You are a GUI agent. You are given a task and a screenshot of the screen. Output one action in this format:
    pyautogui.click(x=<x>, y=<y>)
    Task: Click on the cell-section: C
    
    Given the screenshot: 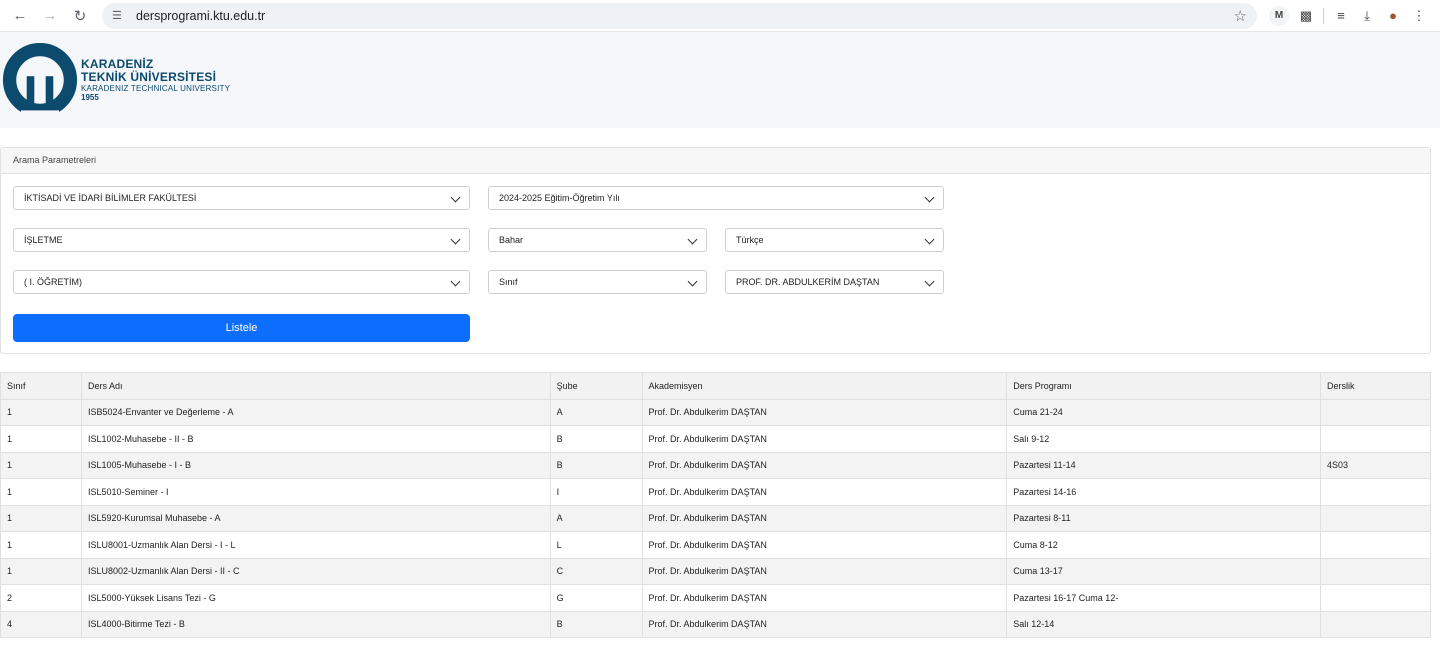 What is the action you would take?
    pyautogui.click(x=596, y=571)
    